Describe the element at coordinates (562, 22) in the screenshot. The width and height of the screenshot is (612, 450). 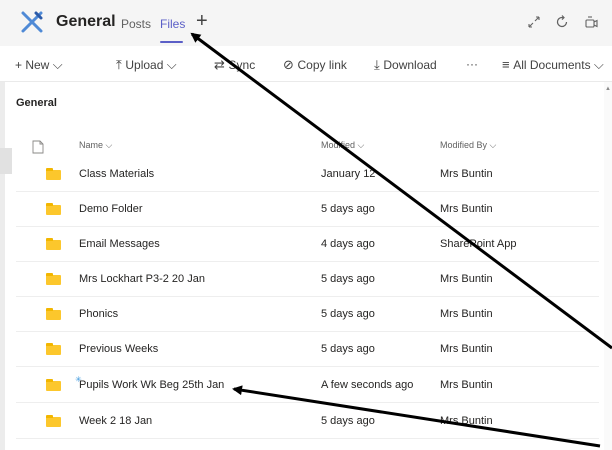
I see `refresh-icon` at that location.